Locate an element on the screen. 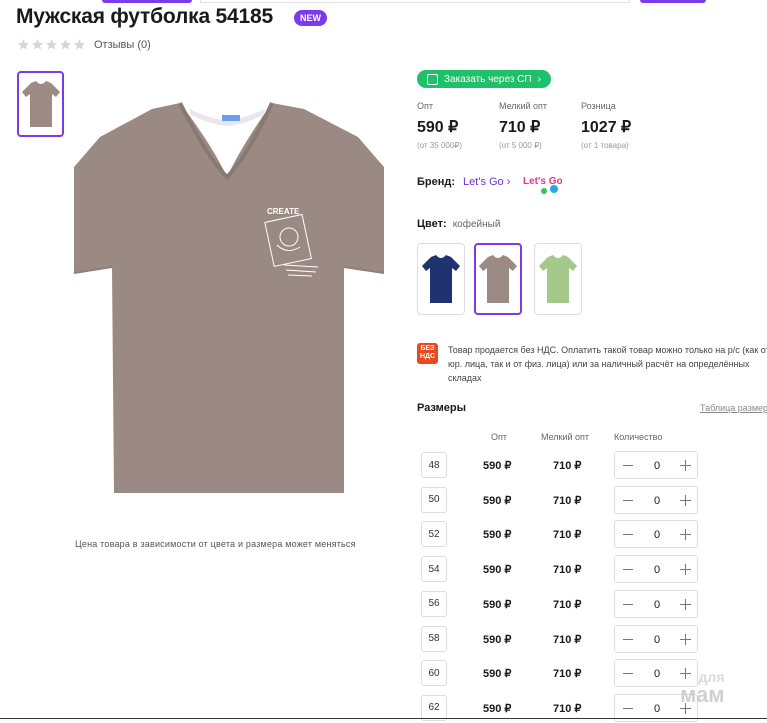  brand-logo: Let's Go is located at coordinates (542, 182).